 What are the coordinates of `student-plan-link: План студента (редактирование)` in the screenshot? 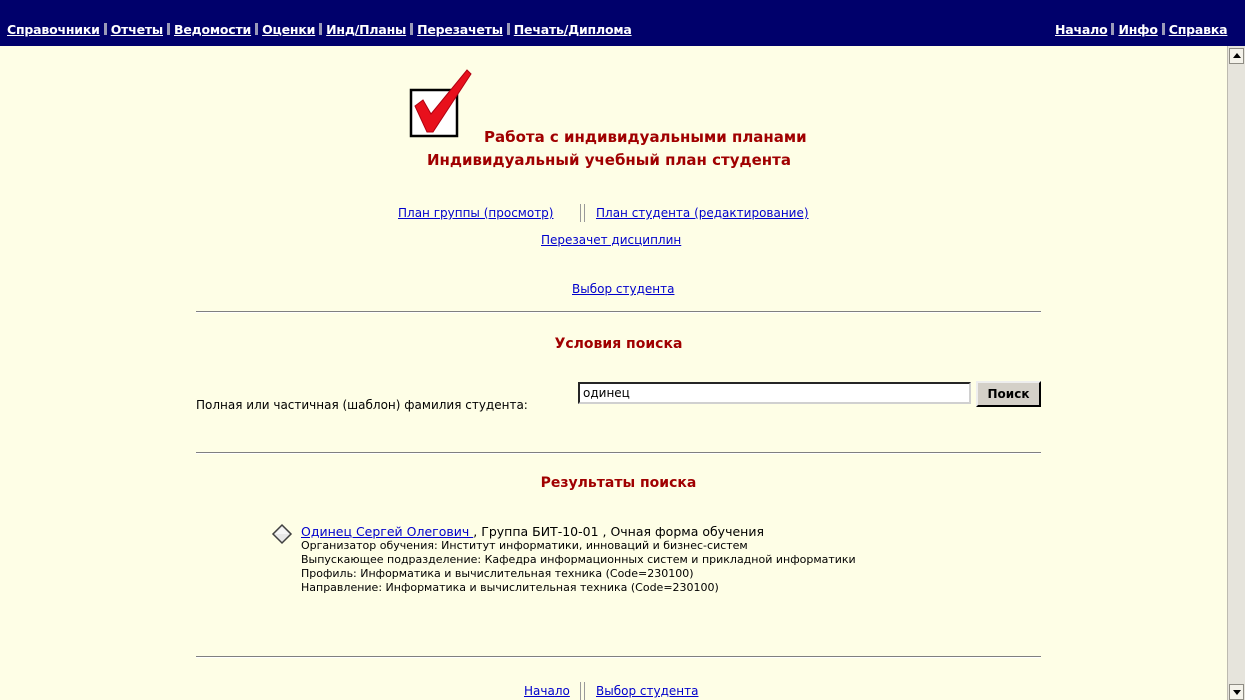 It's located at (702, 213).